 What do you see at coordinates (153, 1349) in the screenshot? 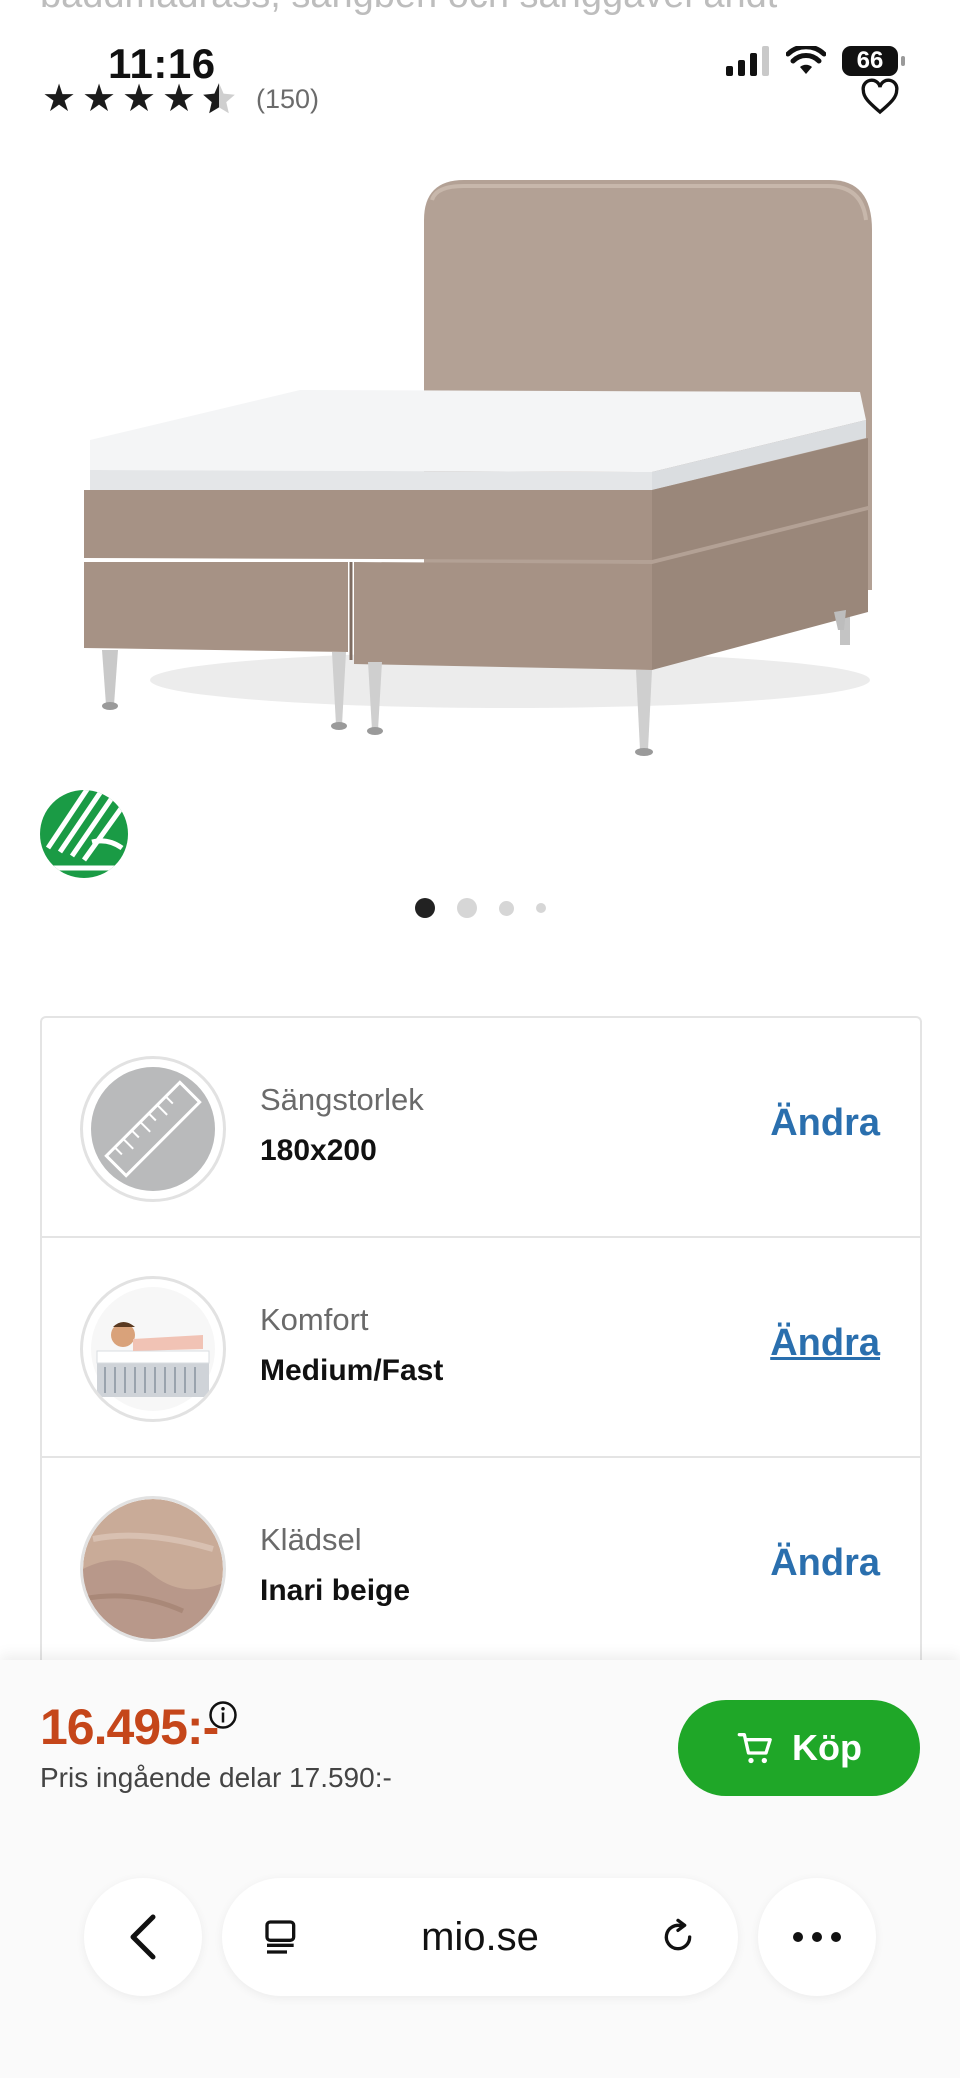
I see `comfort-icon` at bounding box center [153, 1349].